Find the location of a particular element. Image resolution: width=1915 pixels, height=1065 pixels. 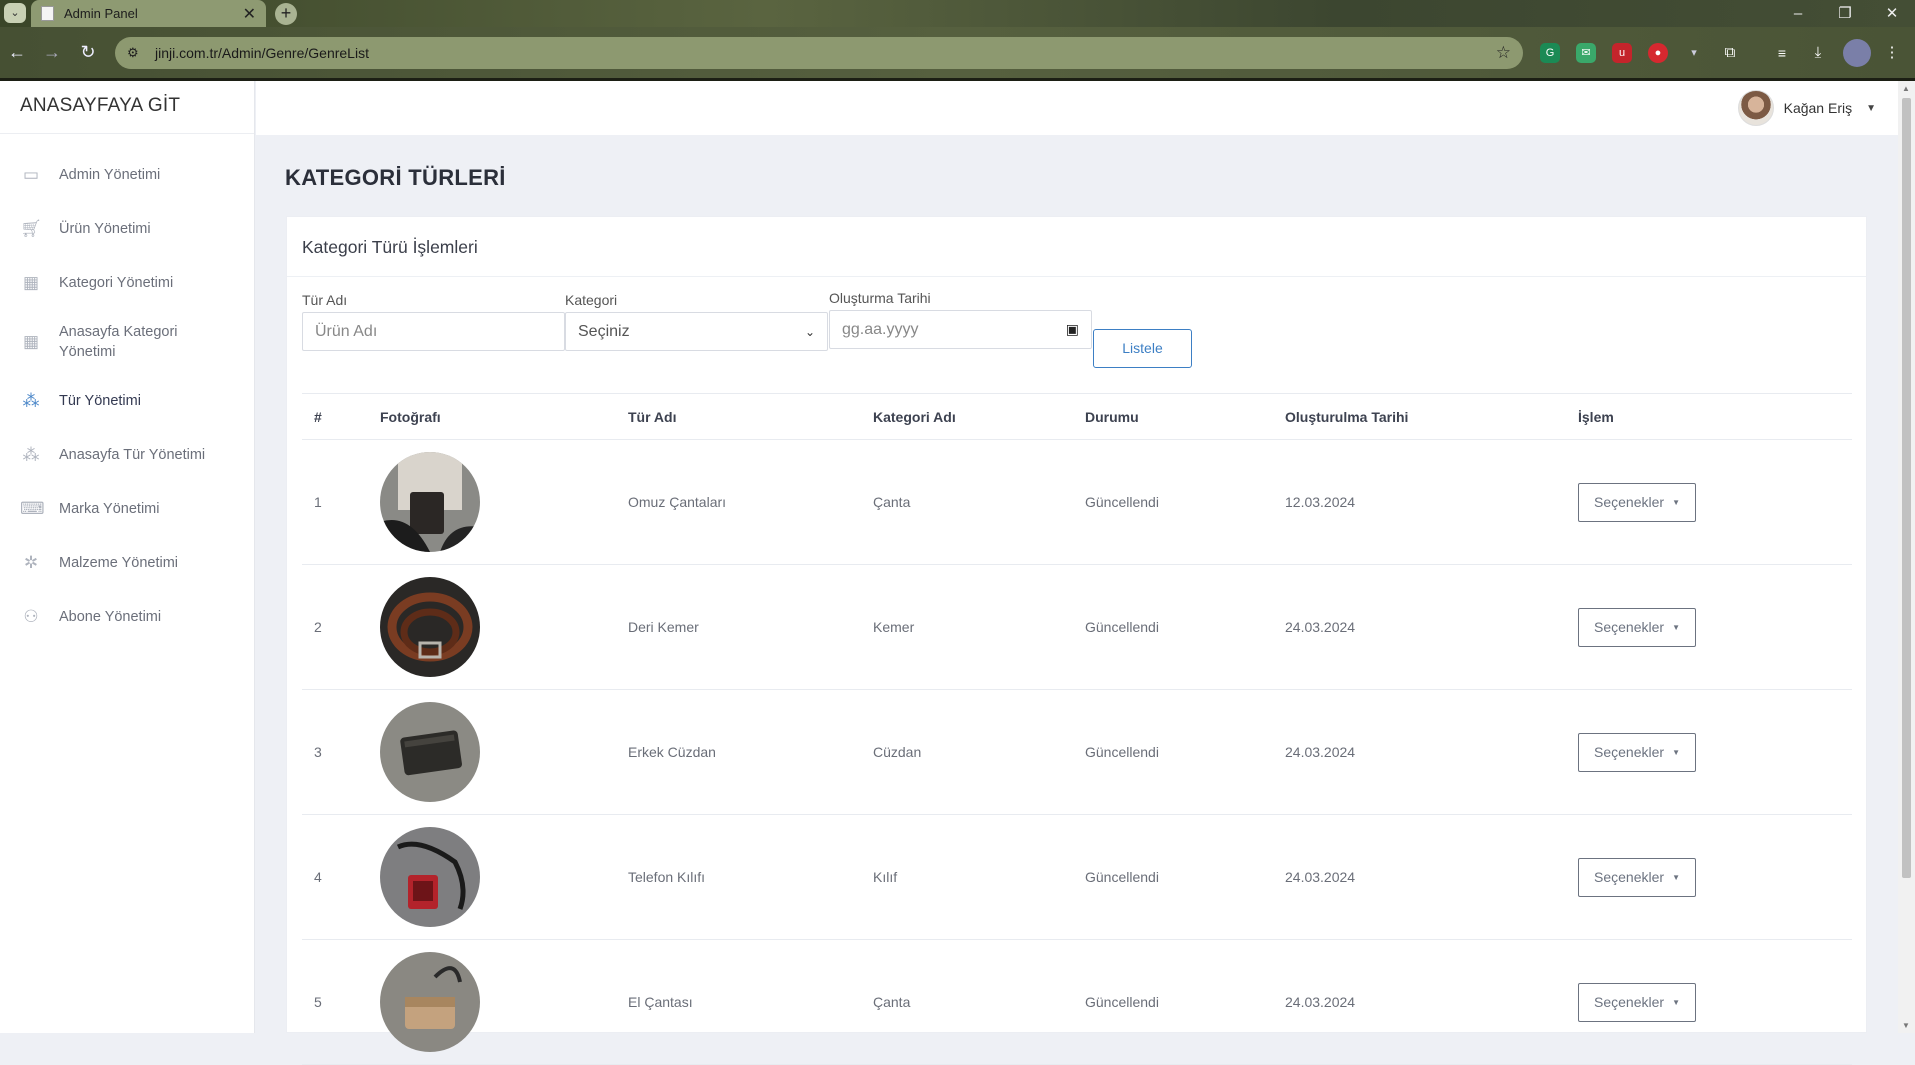

chevron-down-icon: ⌄ is located at coordinates (809, 331).